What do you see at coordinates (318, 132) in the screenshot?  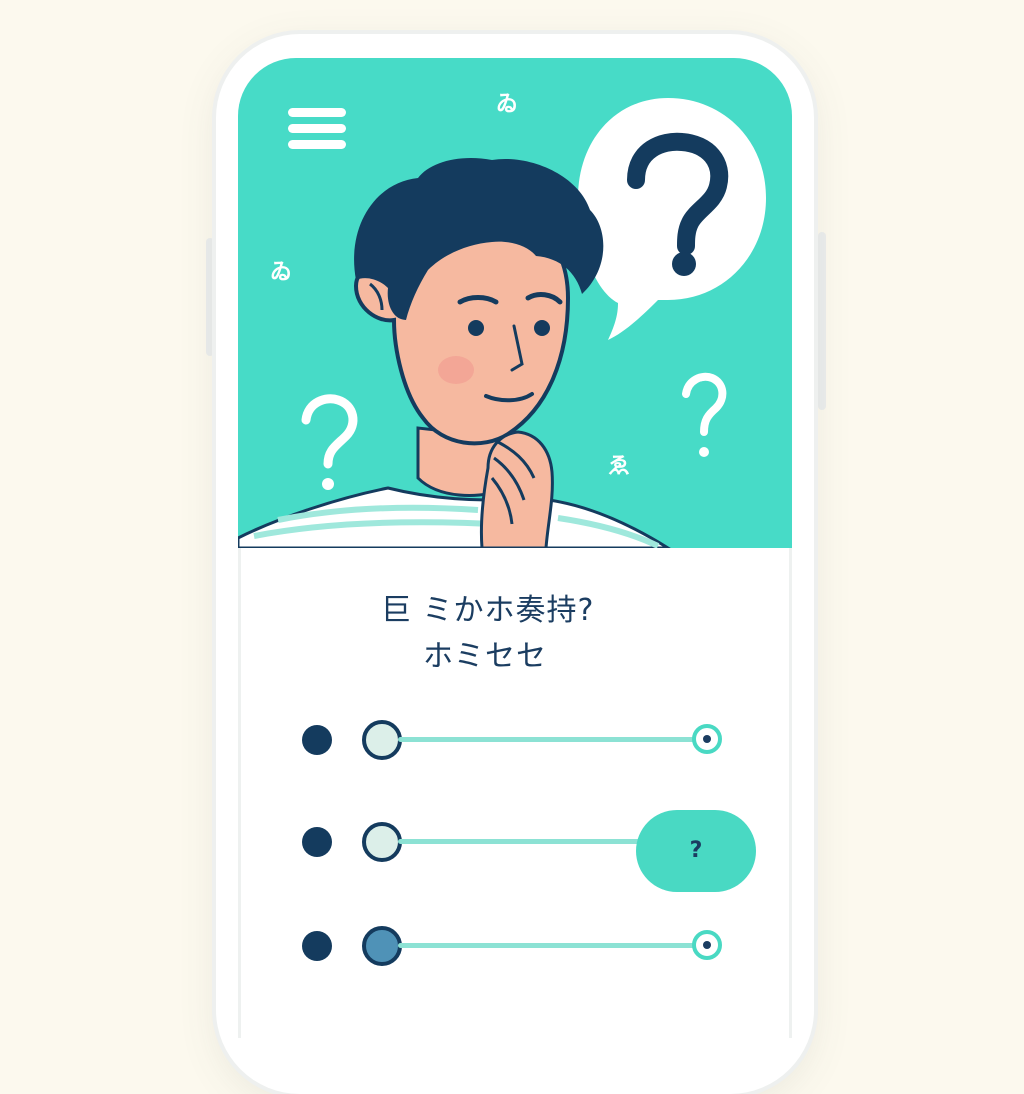 I see `hamburger-menu-icon` at bounding box center [318, 132].